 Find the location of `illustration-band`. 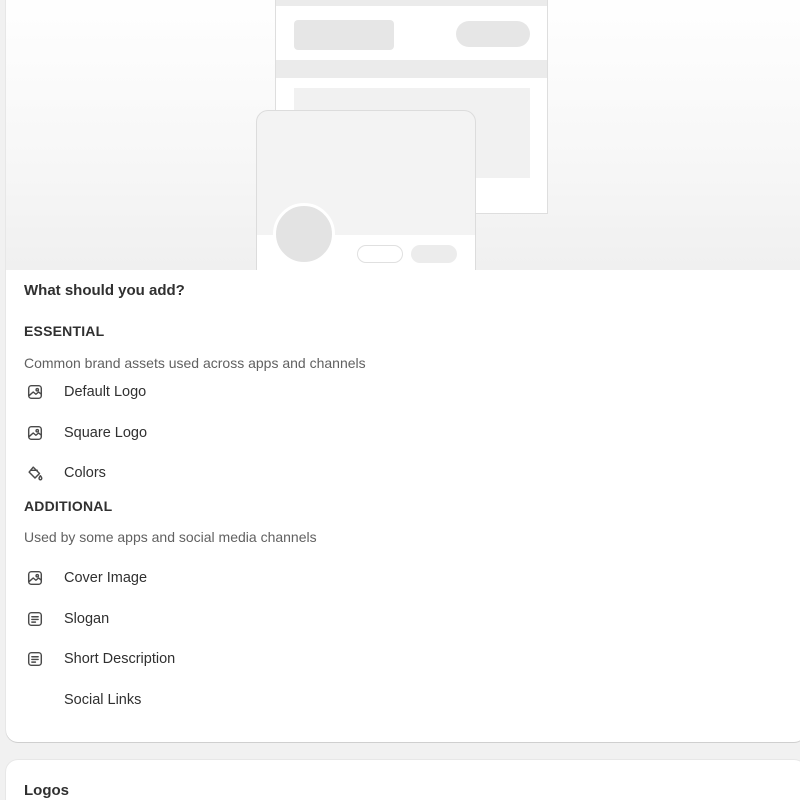

illustration-band is located at coordinates (411, 69).